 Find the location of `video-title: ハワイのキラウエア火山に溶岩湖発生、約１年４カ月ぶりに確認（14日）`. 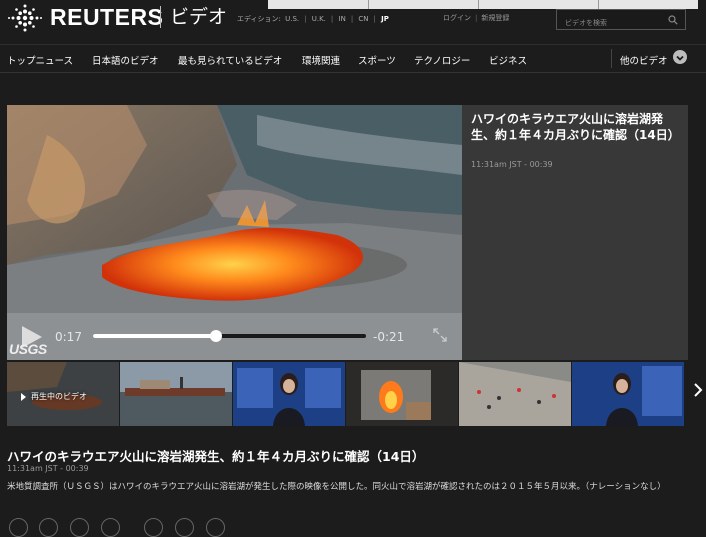

video-title: ハワイのキラウエア火山に溶岩湖発生、約１年４カ月ぶりに確認（14日） is located at coordinates (576, 127).